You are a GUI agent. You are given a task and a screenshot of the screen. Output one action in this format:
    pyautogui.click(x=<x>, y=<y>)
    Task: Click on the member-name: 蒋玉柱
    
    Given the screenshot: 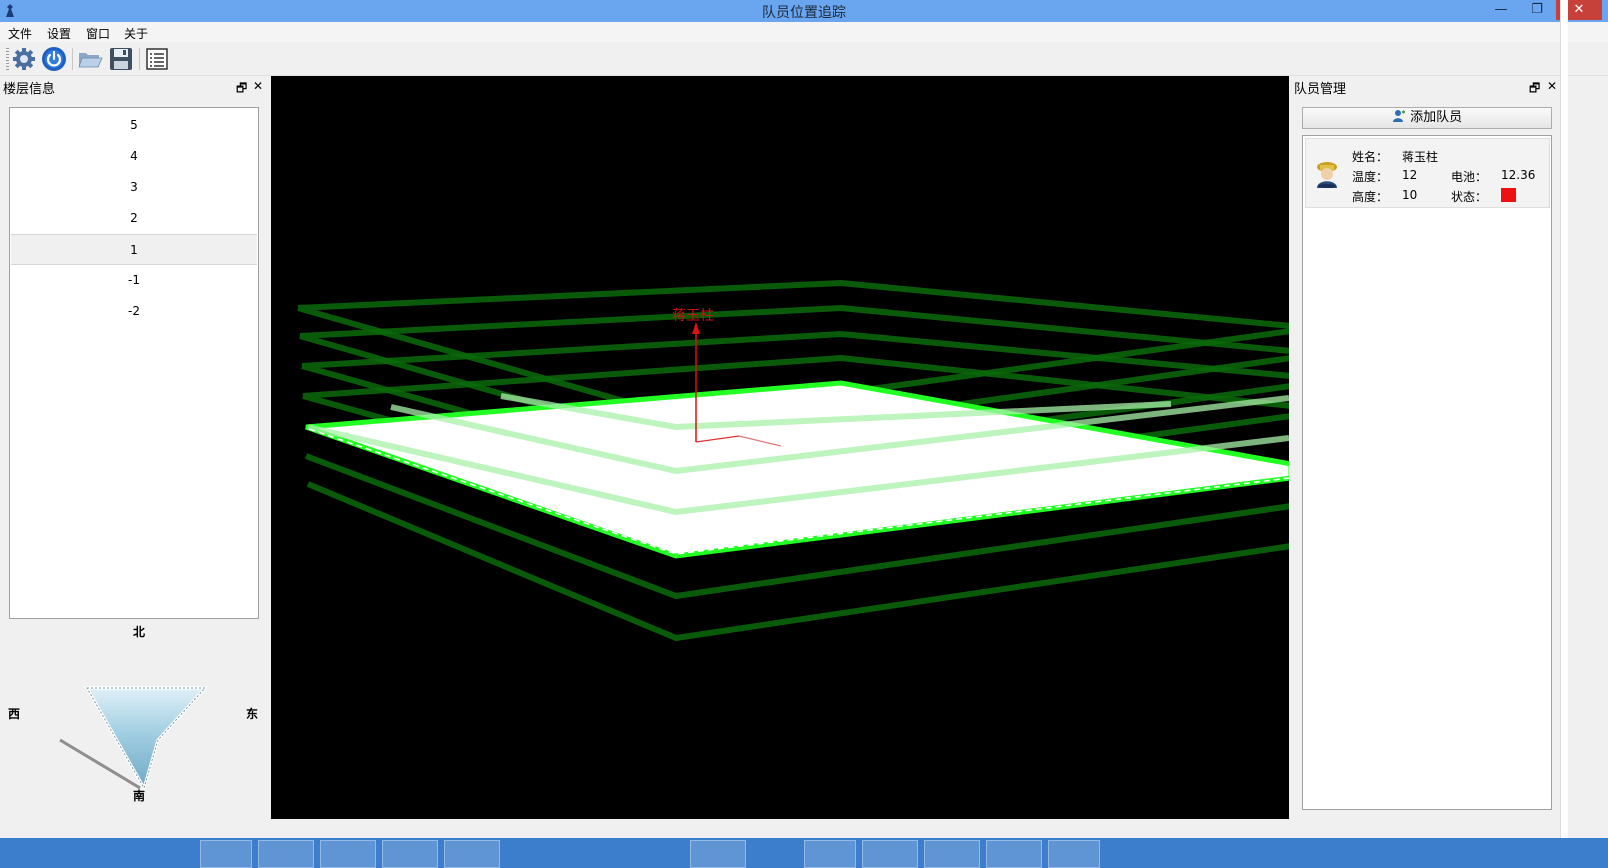 What is the action you would take?
    pyautogui.click(x=1420, y=157)
    